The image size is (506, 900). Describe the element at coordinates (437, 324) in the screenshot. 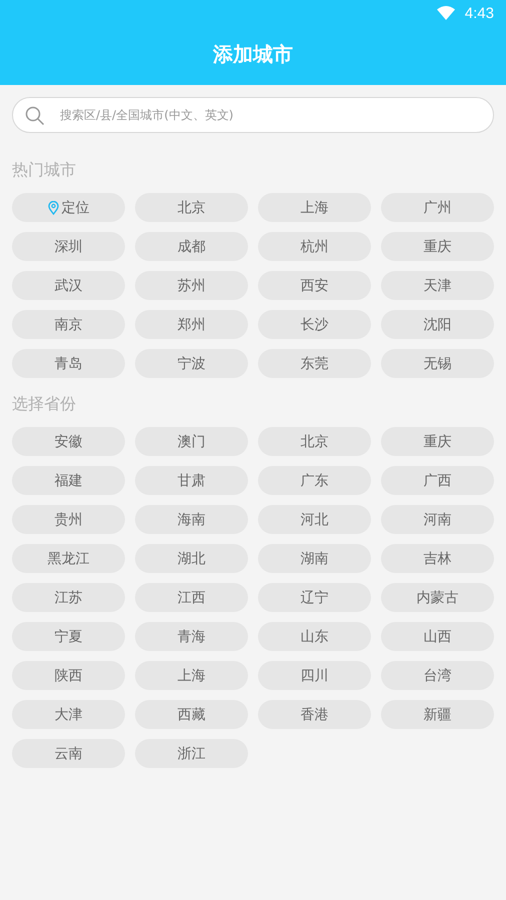

I see `city-button: 沈阳` at that location.